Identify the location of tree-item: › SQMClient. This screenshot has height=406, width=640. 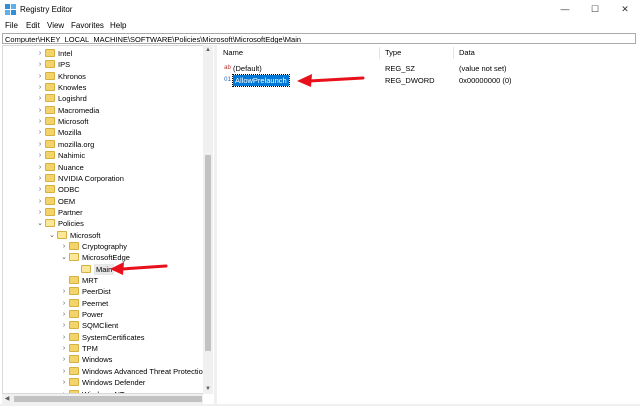
(103, 325).